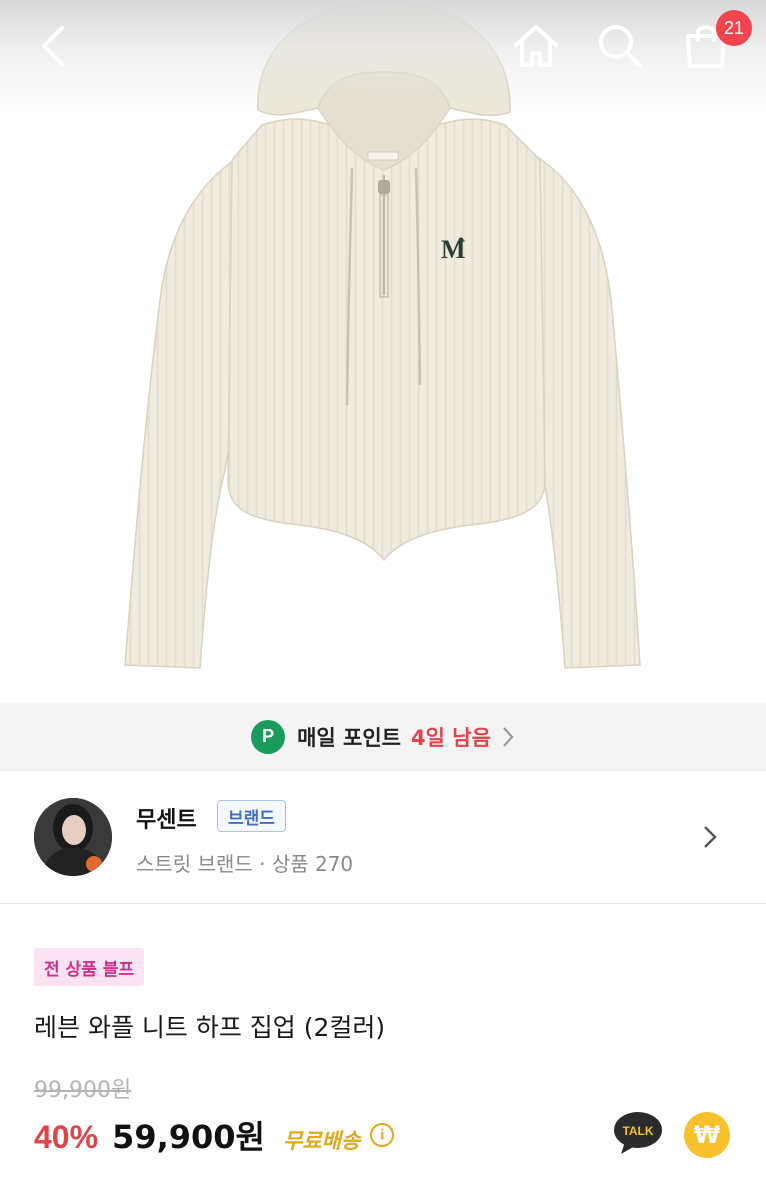 This screenshot has height=1200, width=766. I want to click on back-button, so click(54, 46).